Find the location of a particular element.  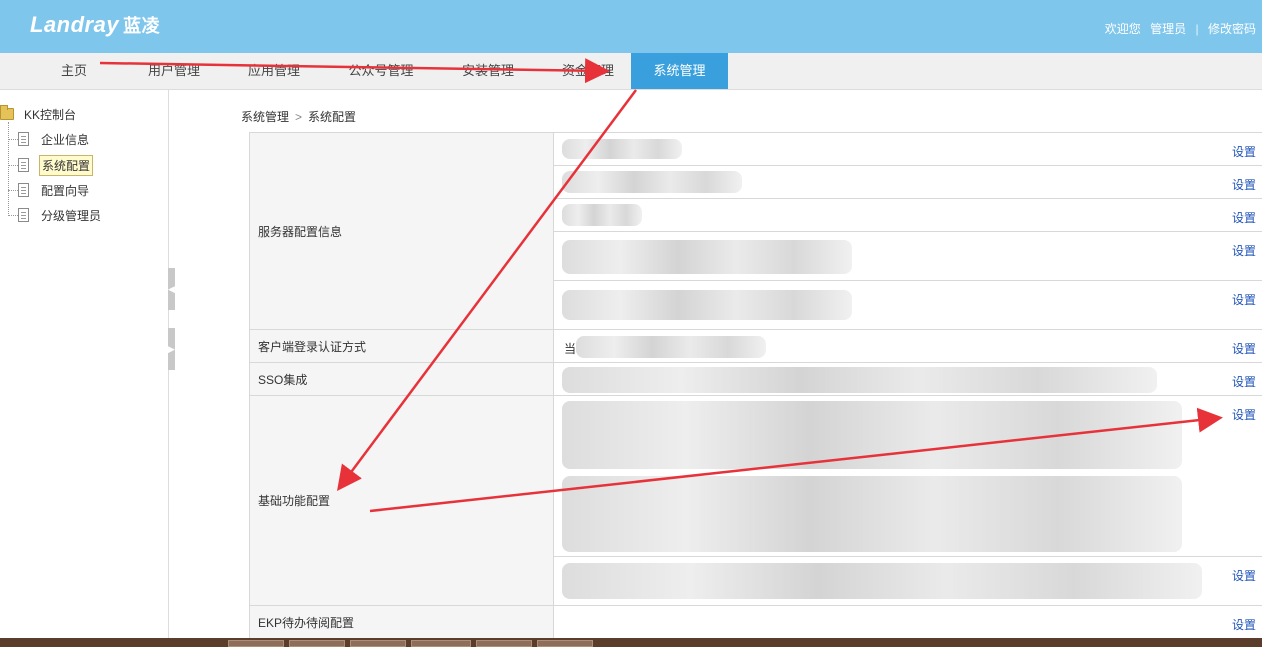

row-label-sso: SSO集成 is located at coordinates (402, 379).